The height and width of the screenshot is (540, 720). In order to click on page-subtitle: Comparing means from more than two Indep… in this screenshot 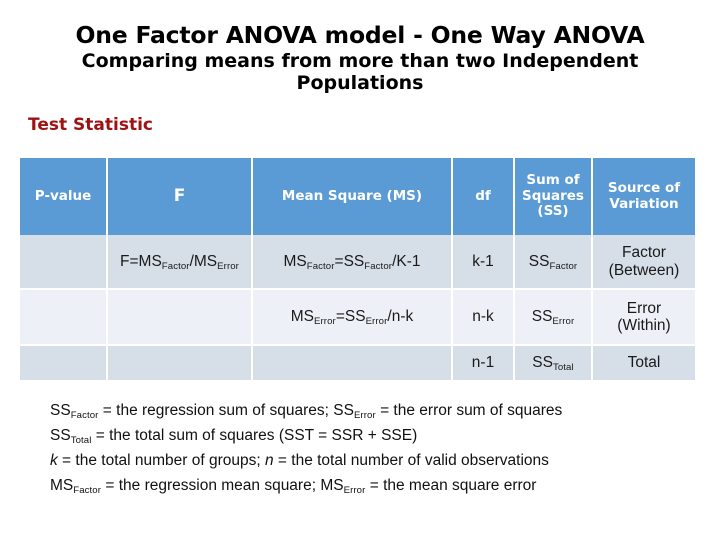, I will do `click(360, 72)`.